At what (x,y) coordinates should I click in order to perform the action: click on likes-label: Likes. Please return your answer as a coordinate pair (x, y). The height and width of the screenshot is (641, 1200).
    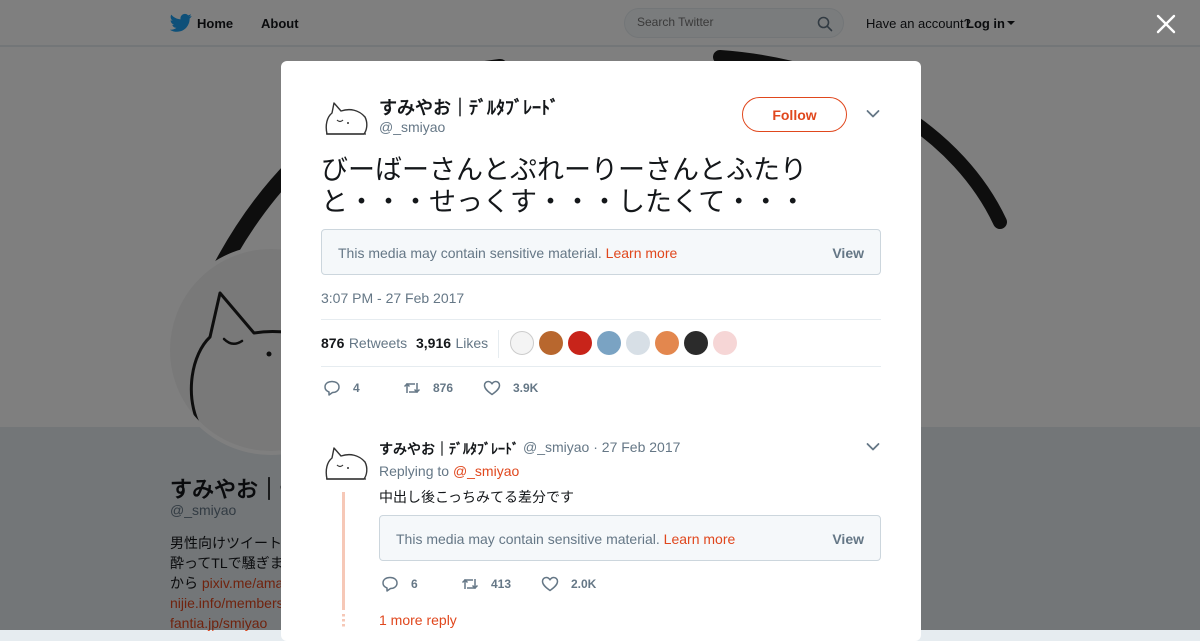
    Looking at the image, I should click on (472, 343).